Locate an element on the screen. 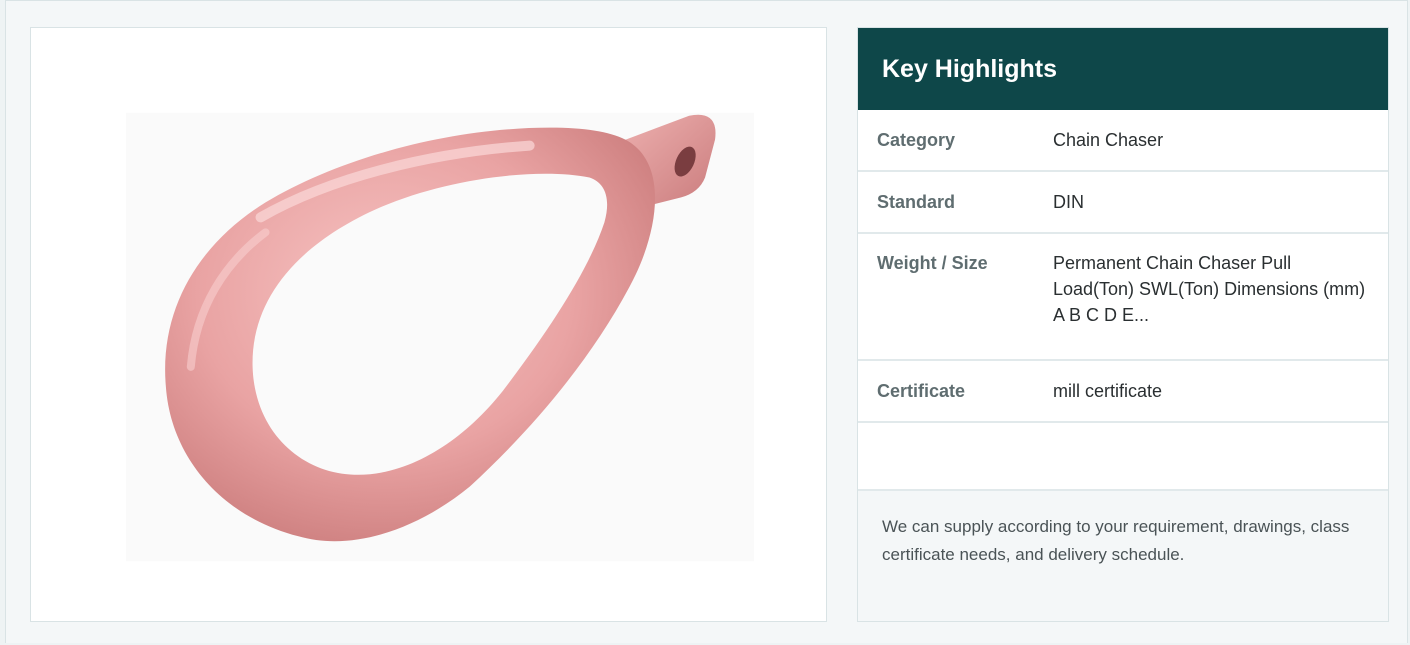 This screenshot has height=645, width=1410. highlight-row-empty is located at coordinates (1123, 457).